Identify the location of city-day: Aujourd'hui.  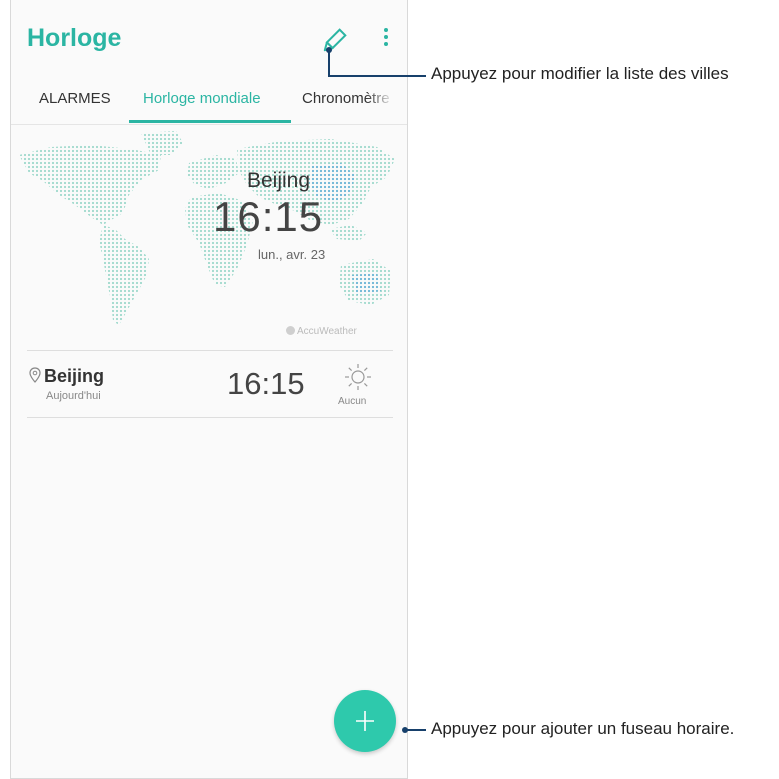
(73, 396).